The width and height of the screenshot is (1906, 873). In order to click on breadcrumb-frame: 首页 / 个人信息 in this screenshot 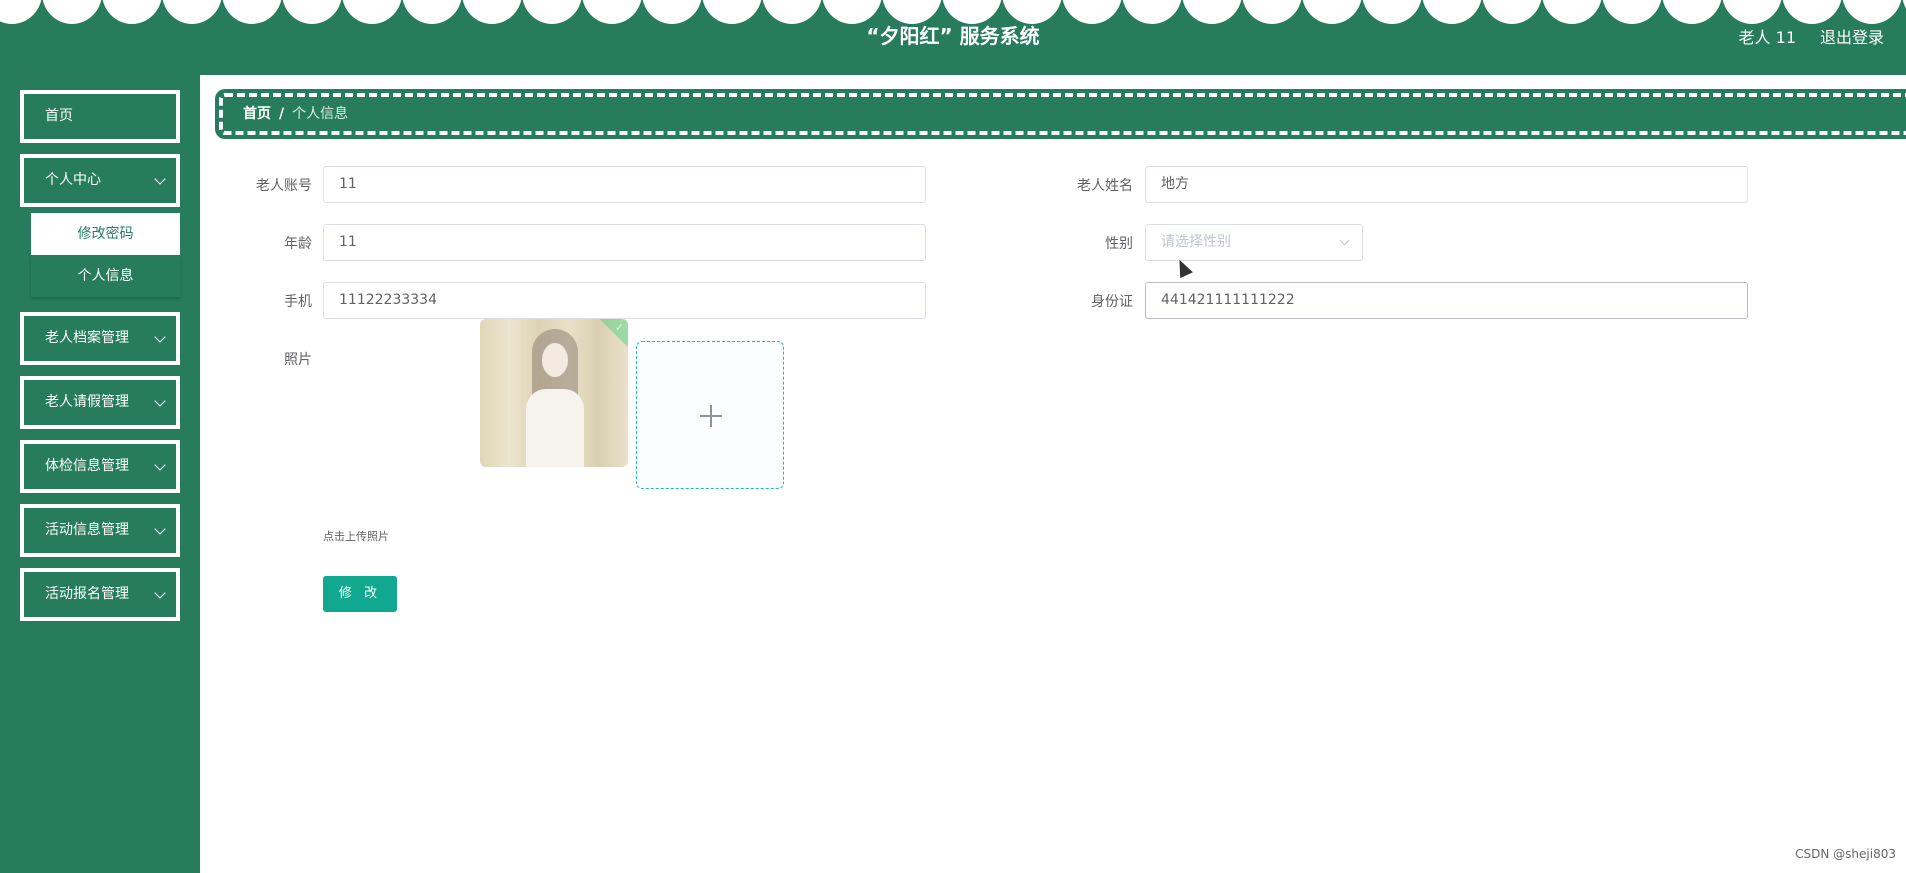, I will do `click(1062, 114)`.